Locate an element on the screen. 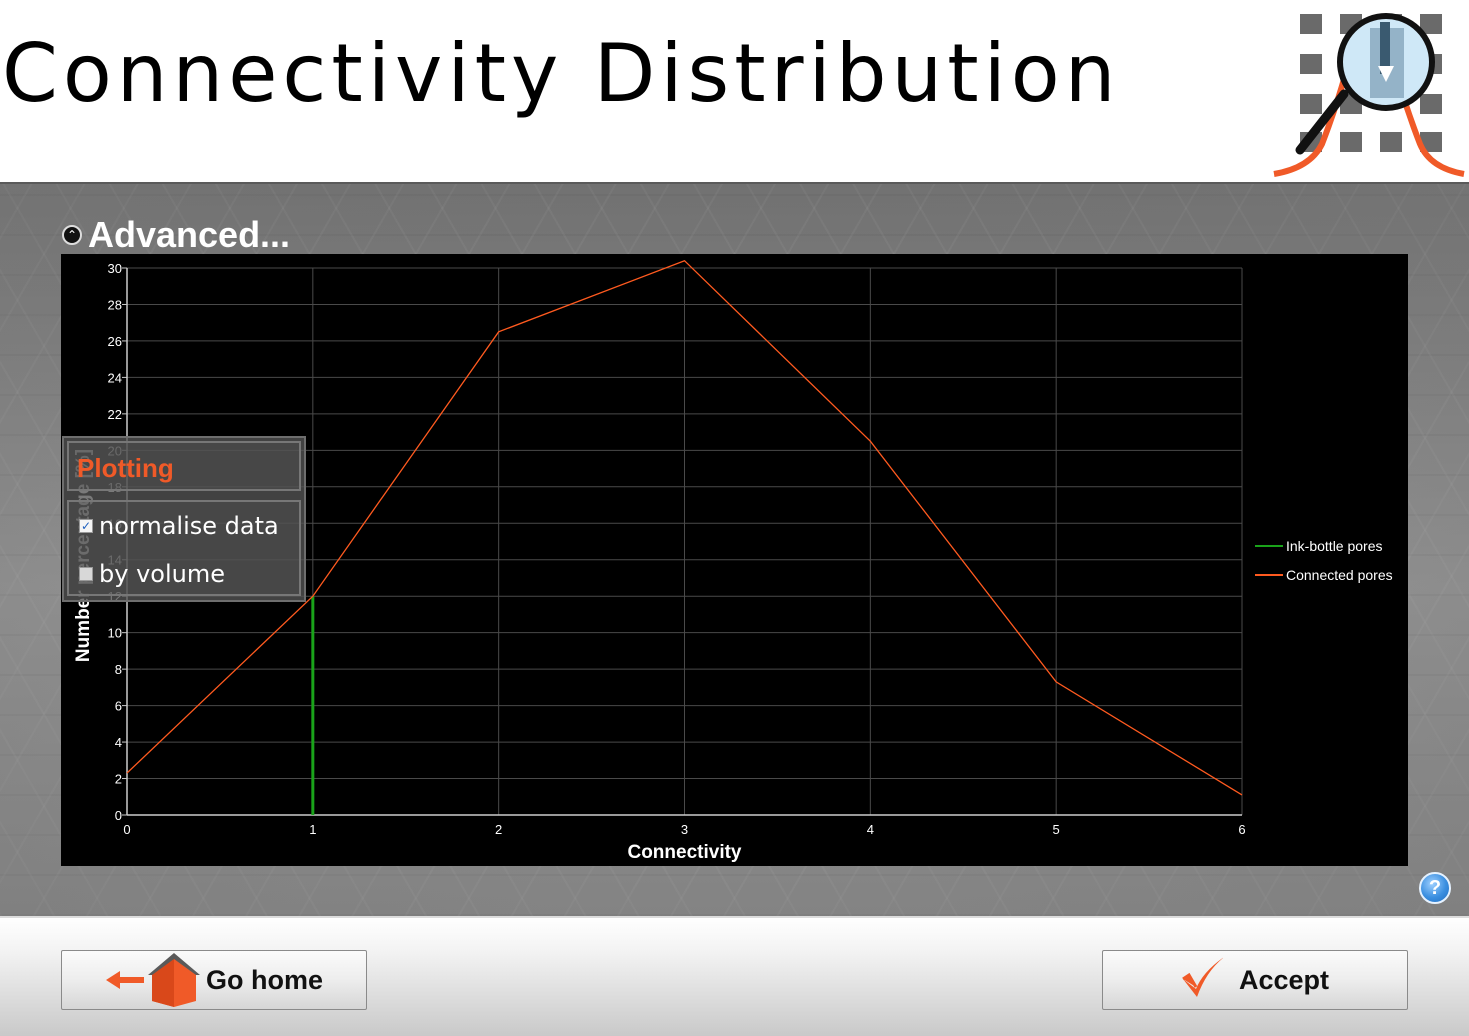  accept-button: Accept is located at coordinates (1255, 980).